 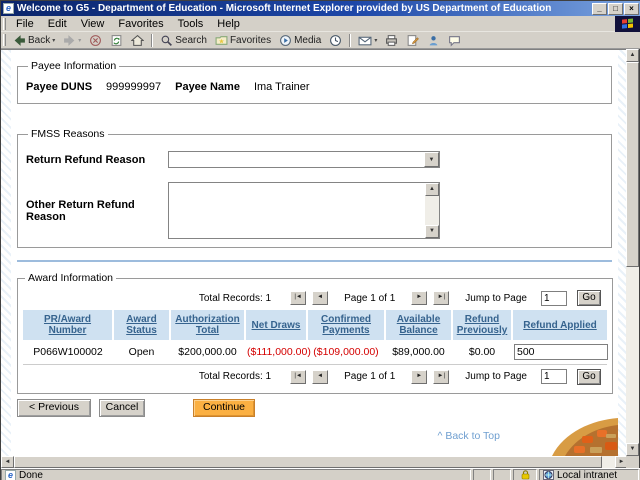 What do you see at coordinates (4, 23) in the screenshot?
I see `menu-grip` at bounding box center [4, 23].